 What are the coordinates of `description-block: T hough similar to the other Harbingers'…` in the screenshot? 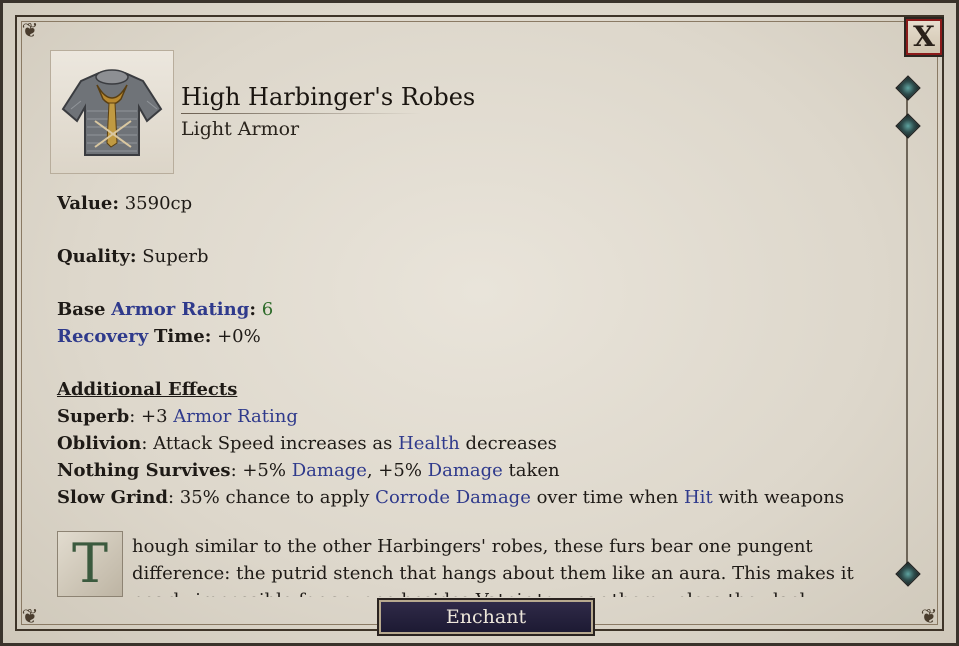 It's located at (474, 564).